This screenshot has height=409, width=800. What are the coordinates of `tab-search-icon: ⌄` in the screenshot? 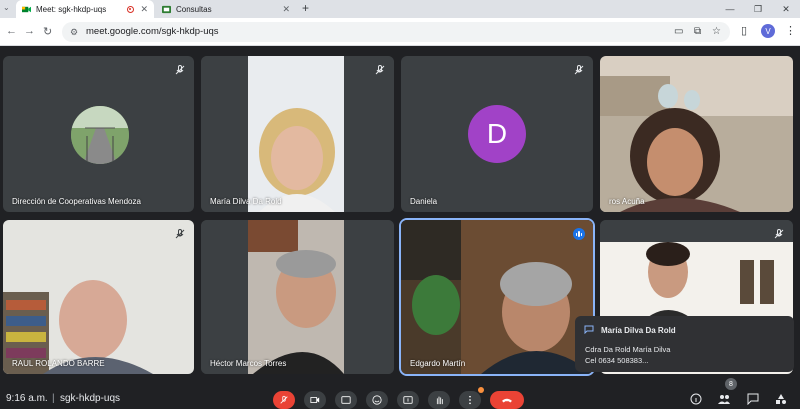 It's located at (6, 7).